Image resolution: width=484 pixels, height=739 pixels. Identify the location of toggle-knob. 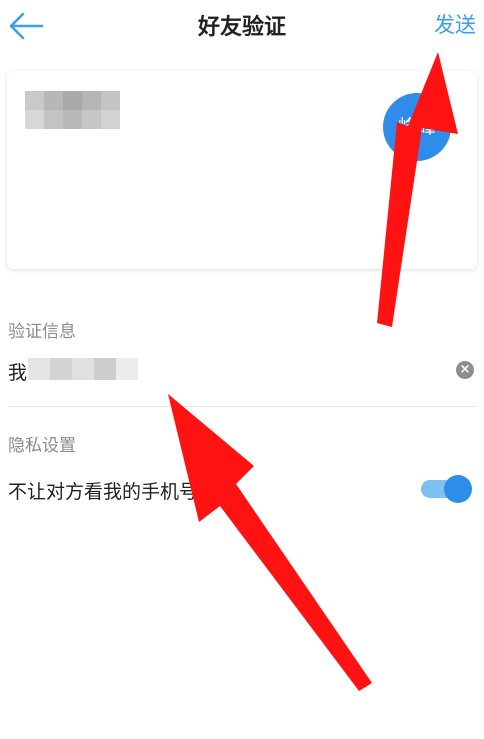
(458, 489).